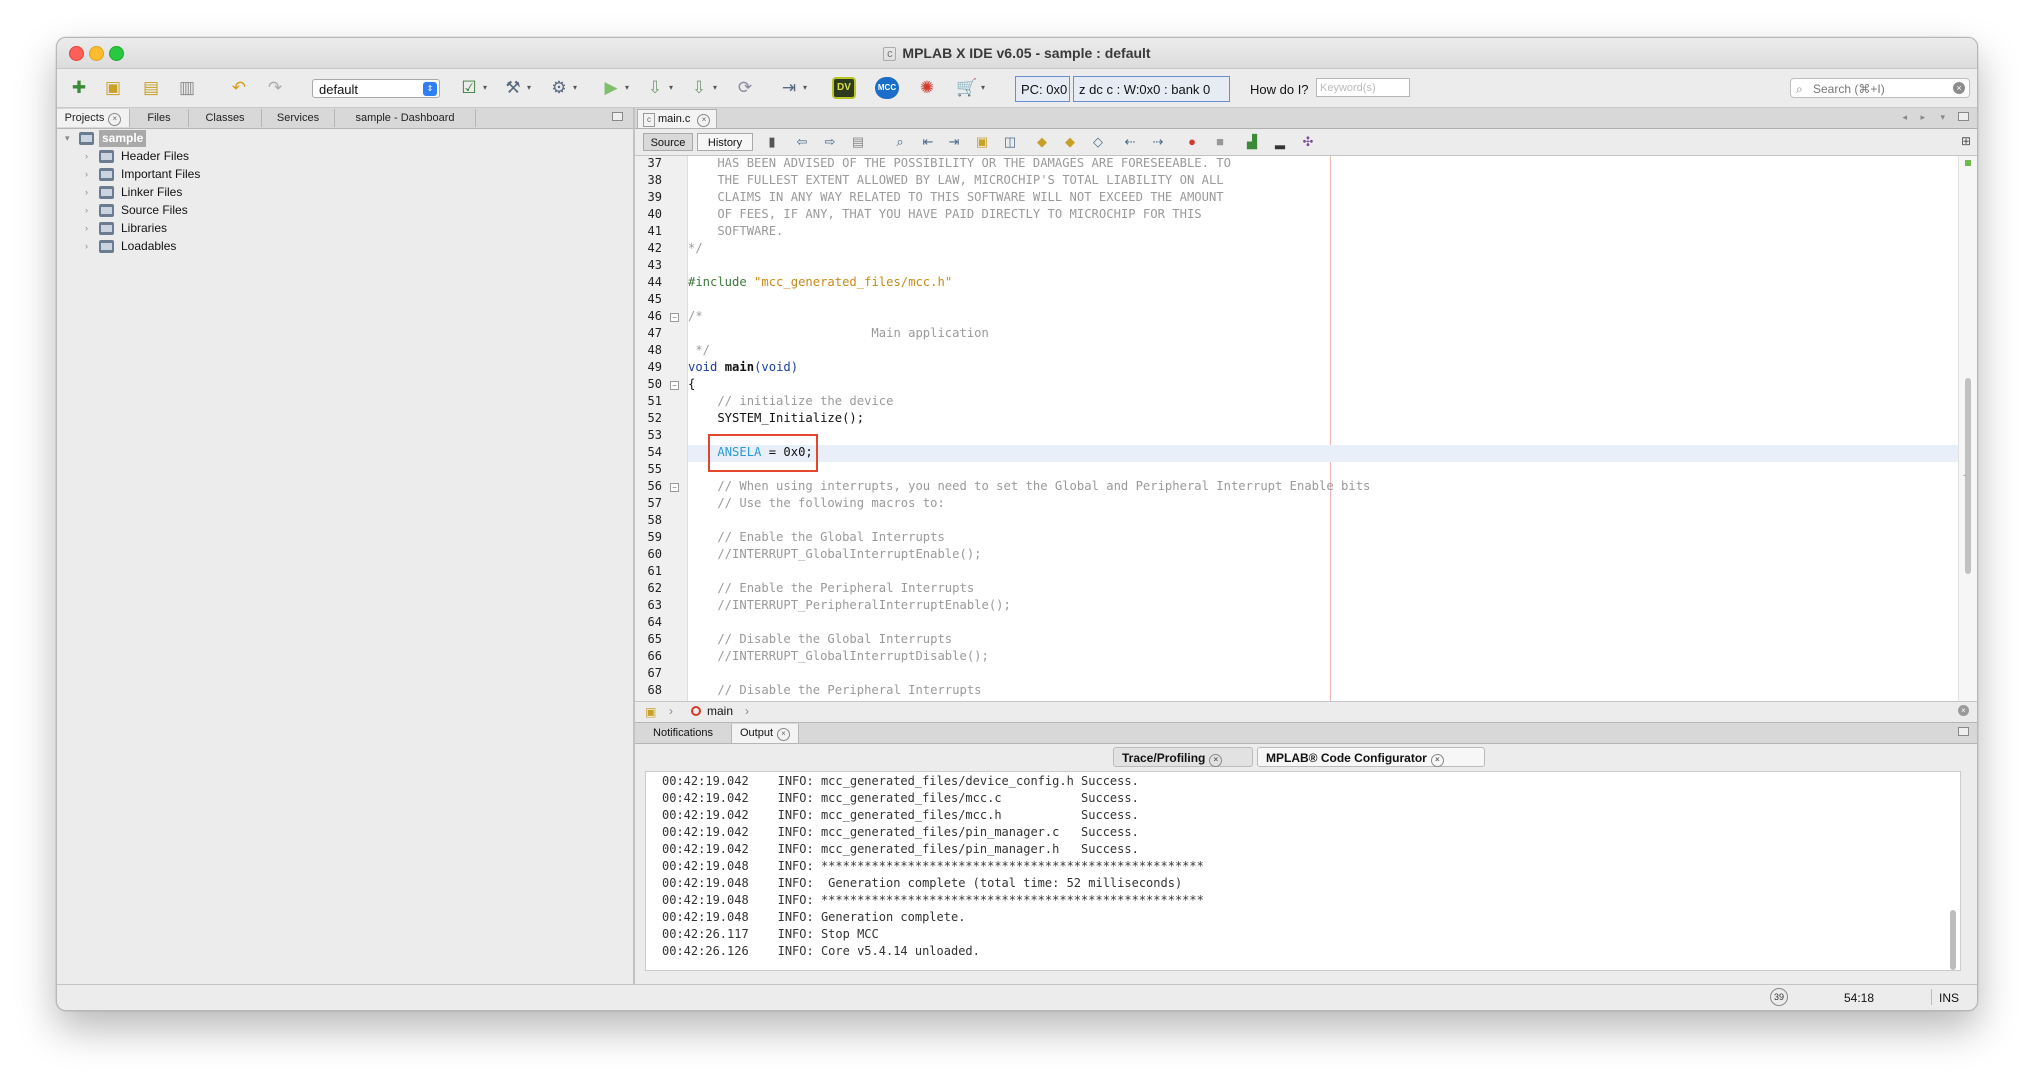 This screenshot has width=2032, height=1082. I want to click on hold-reset-icon: ⇥, so click(789, 88).